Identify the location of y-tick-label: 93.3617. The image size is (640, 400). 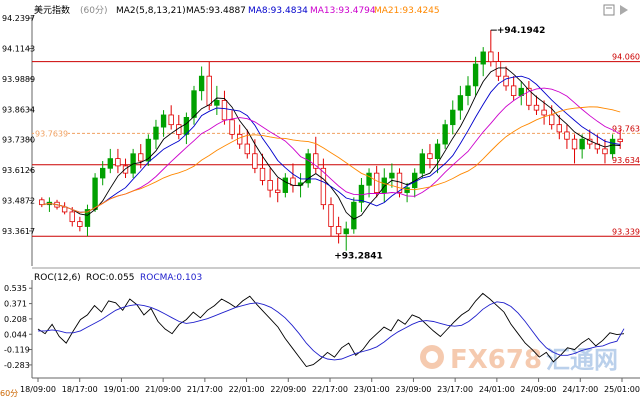
(18, 231).